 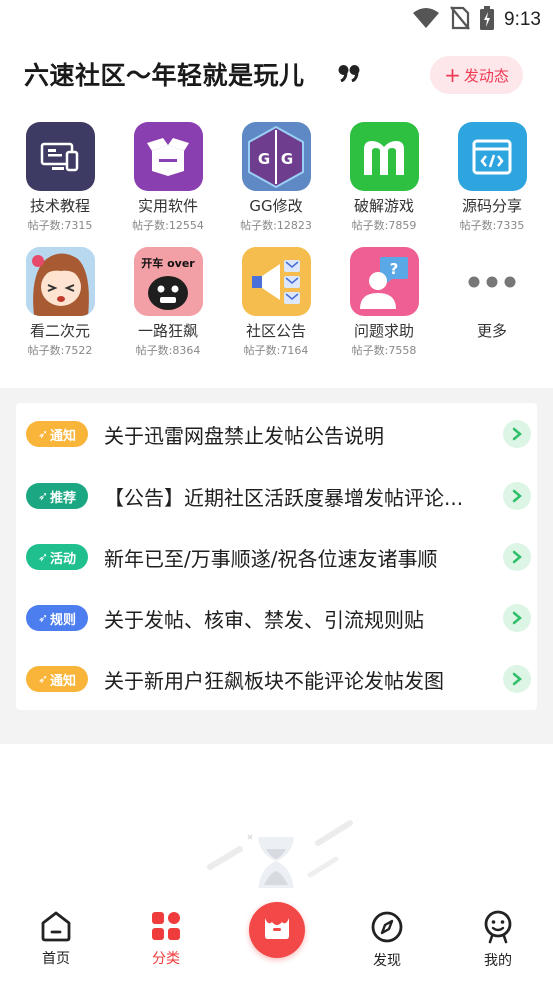 I want to click on nav-label: 发现, so click(x=387, y=961).